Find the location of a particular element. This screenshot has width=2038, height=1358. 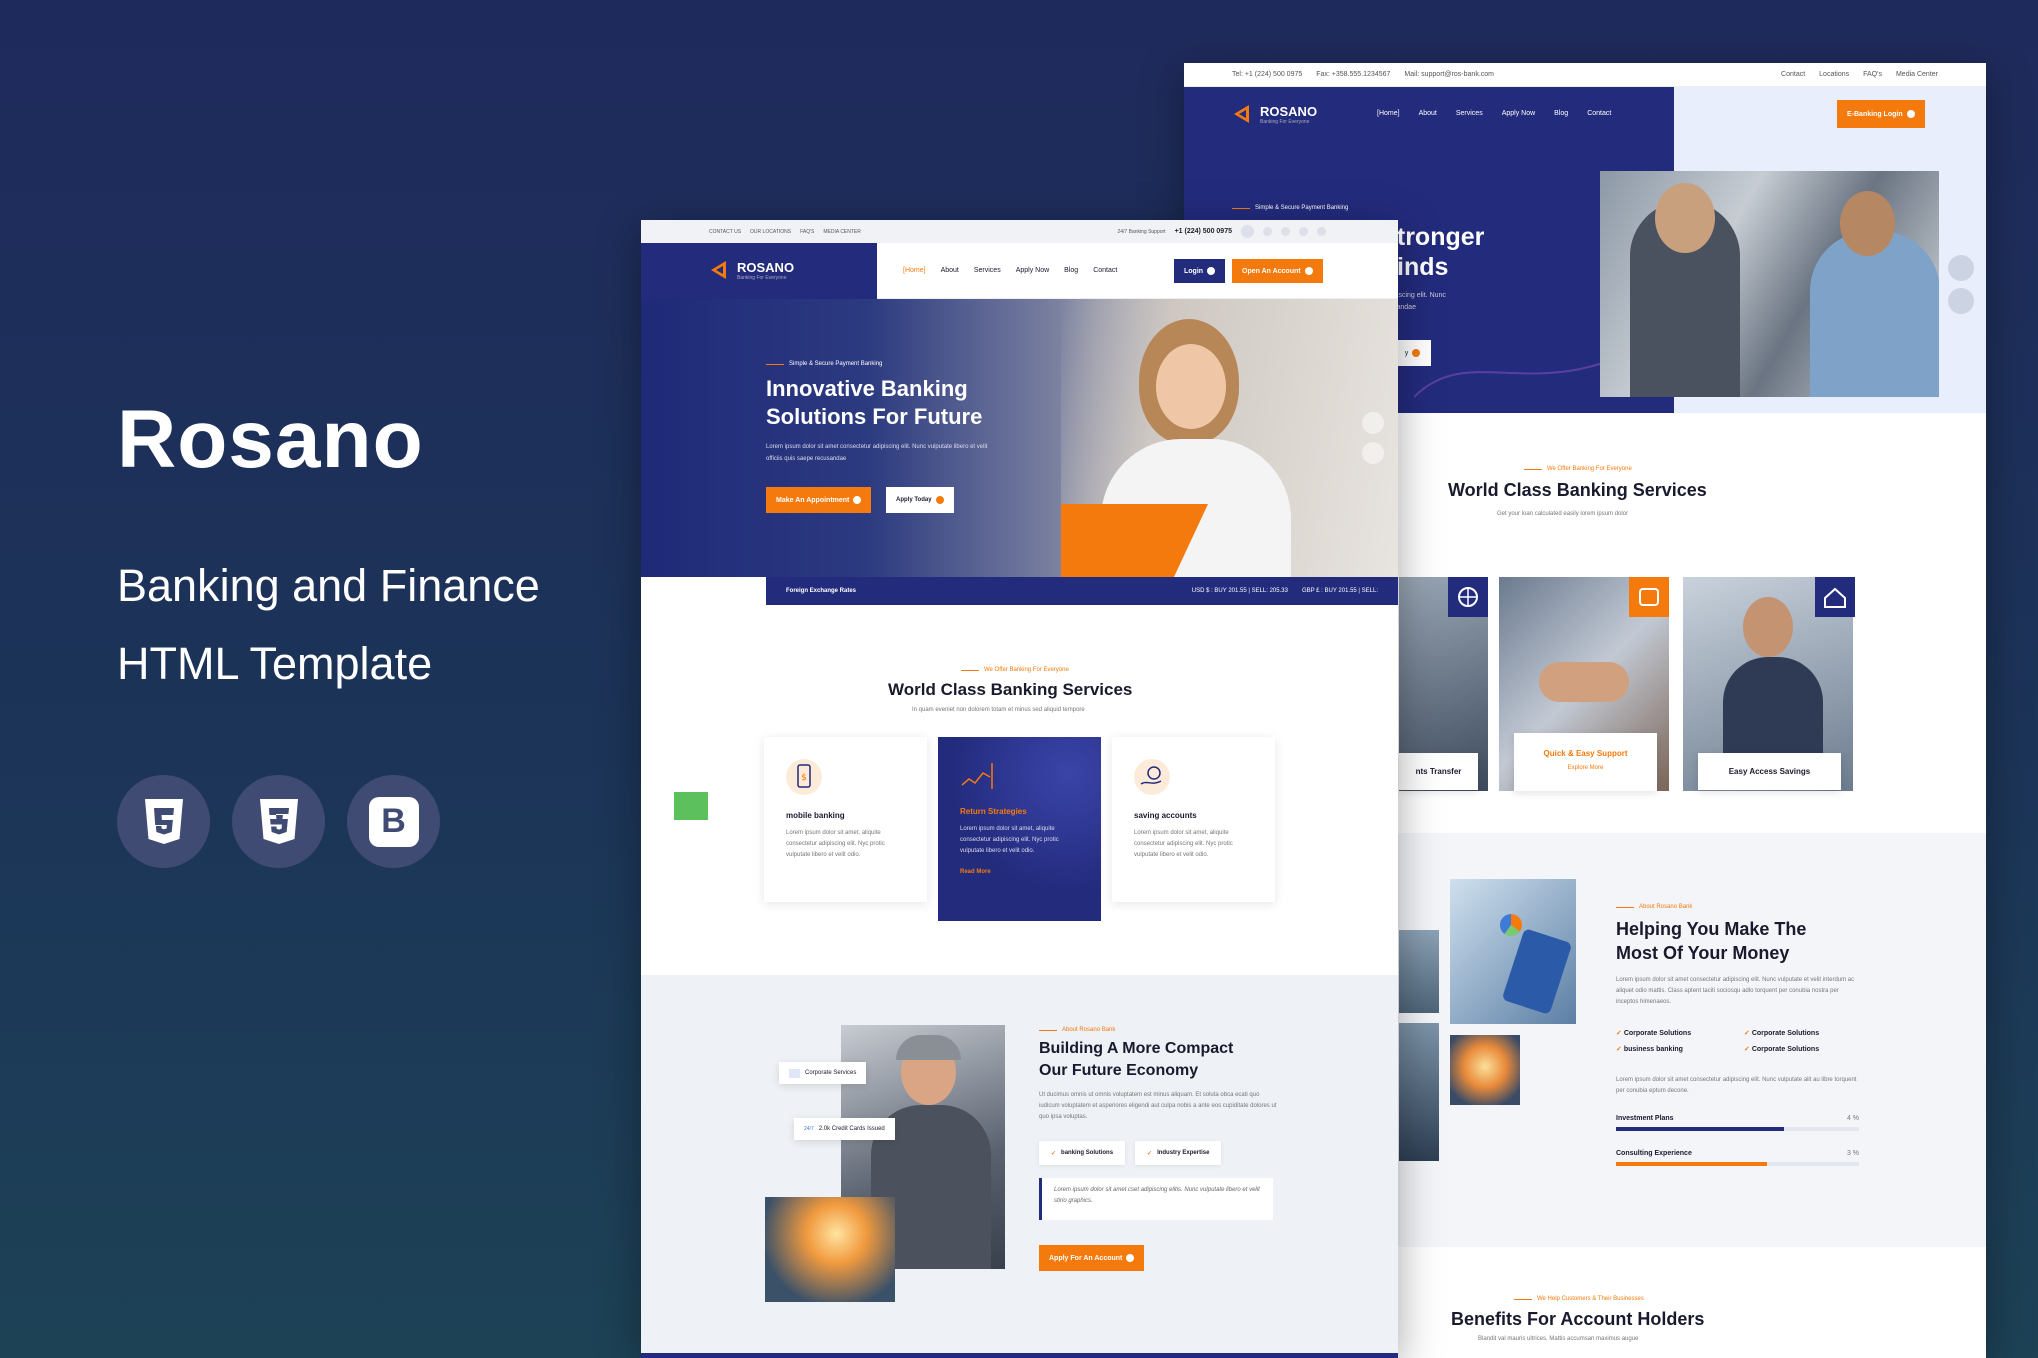

login-button: Login is located at coordinates (1200, 271).